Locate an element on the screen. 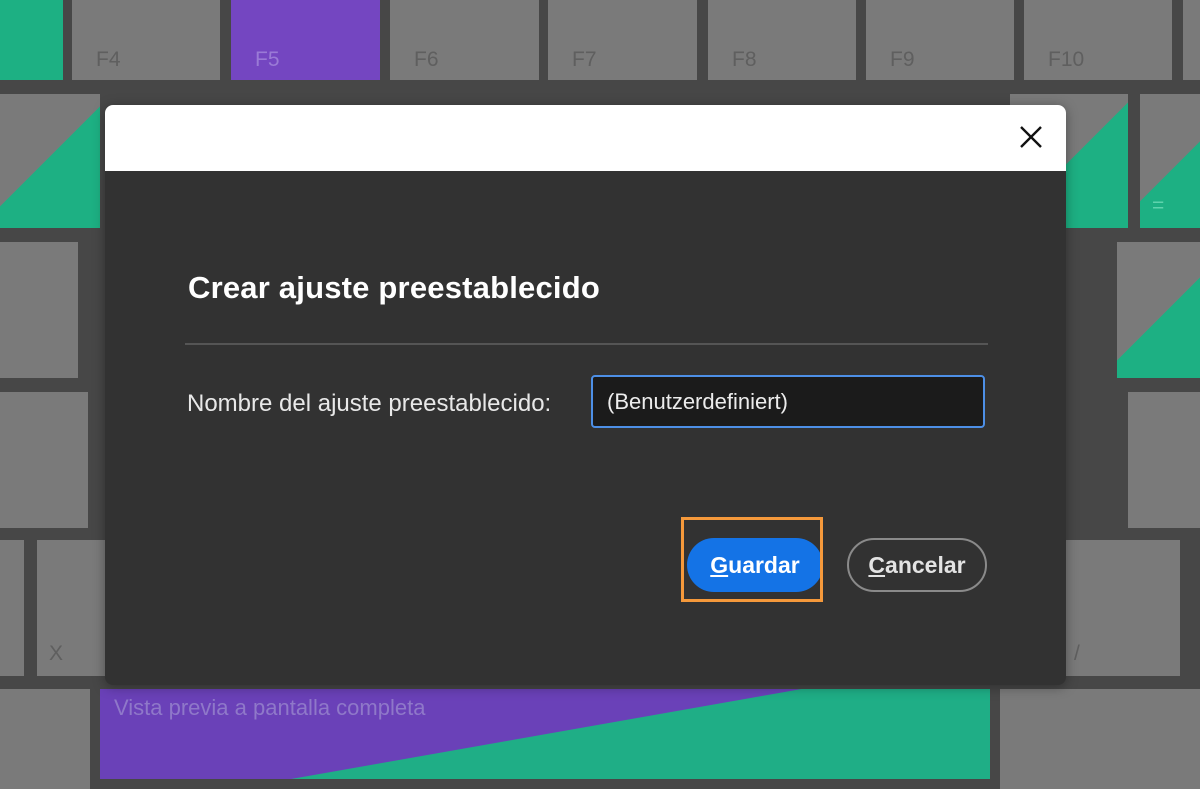 The height and width of the screenshot is (789, 1200). key-ctrl is located at coordinates (45, 739).